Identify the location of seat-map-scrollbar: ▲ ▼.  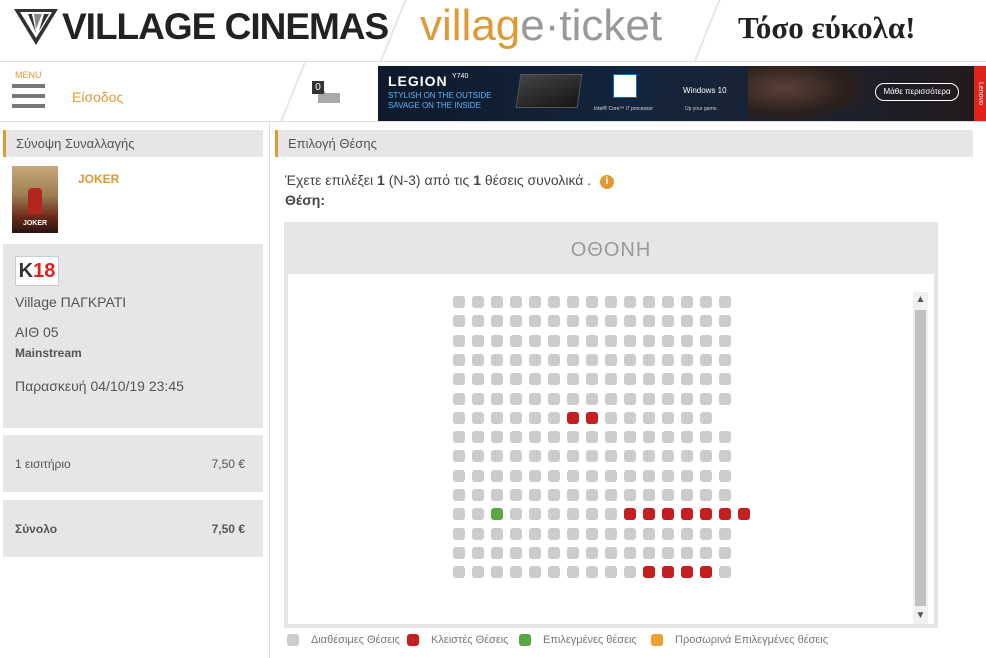
(920, 458).